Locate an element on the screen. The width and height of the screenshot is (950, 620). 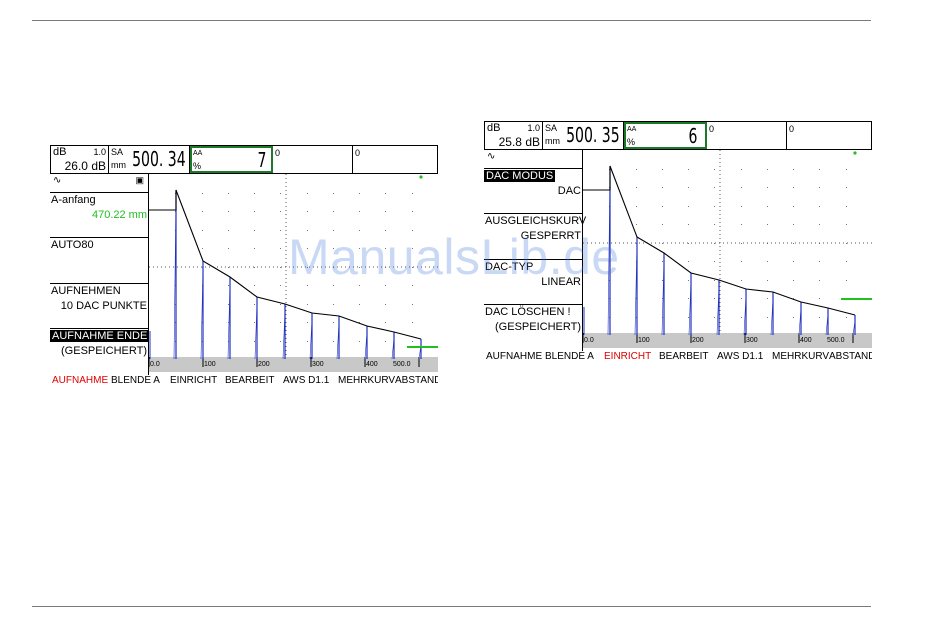
axis-tick-label: 200 is located at coordinates (698, 340).